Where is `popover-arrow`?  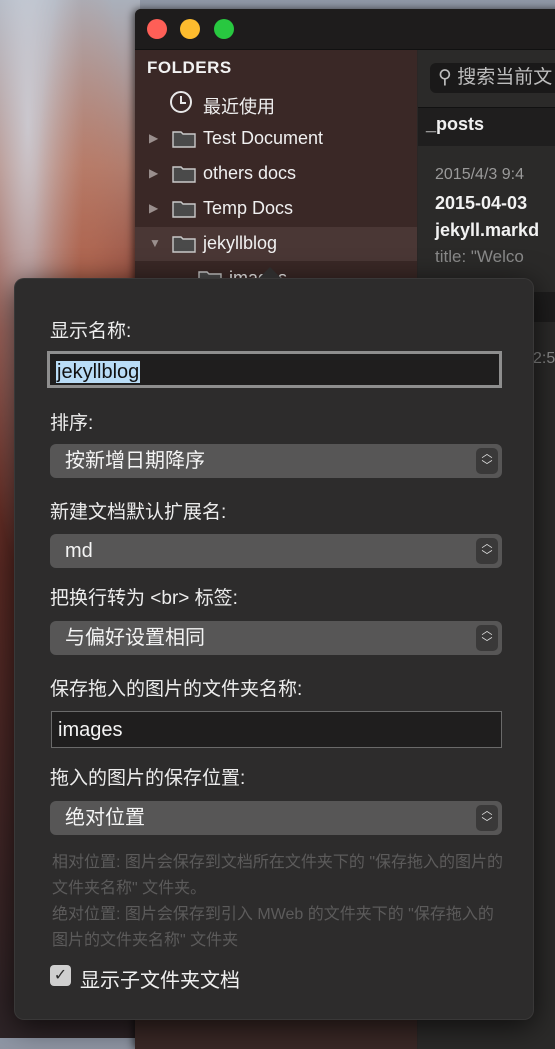 popover-arrow is located at coordinates (270, 272).